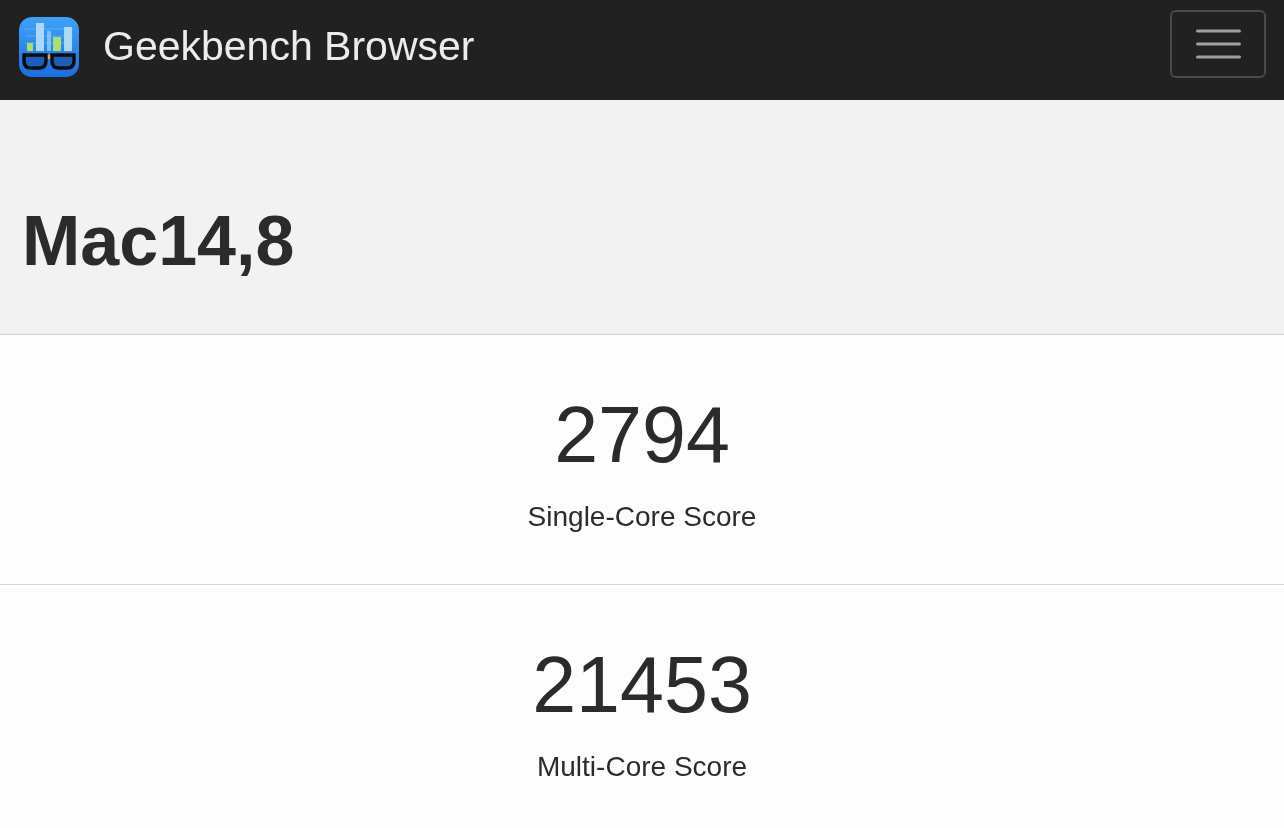 This screenshot has width=1284, height=828. I want to click on menu-icon, so click(1218, 44).